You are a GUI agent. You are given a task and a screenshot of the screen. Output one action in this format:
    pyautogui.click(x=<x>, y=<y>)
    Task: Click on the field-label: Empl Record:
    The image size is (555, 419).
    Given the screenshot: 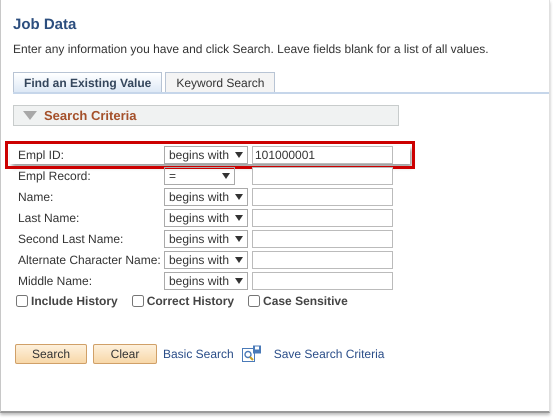 What is the action you would take?
    pyautogui.click(x=55, y=176)
    